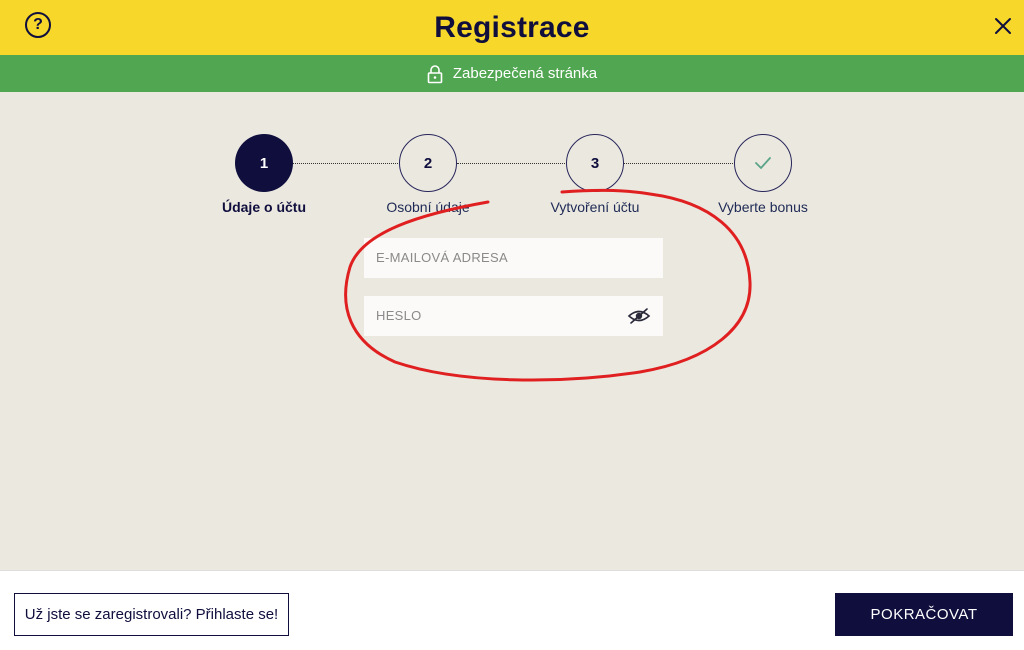  I want to click on step-2-label: Osobní údaje, so click(428, 207).